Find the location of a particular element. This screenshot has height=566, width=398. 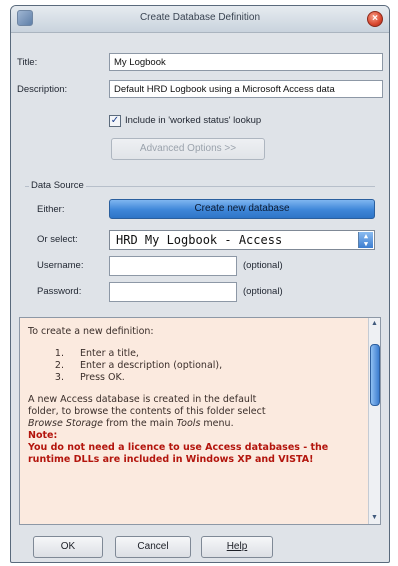

close-icon: × is located at coordinates (375, 19).